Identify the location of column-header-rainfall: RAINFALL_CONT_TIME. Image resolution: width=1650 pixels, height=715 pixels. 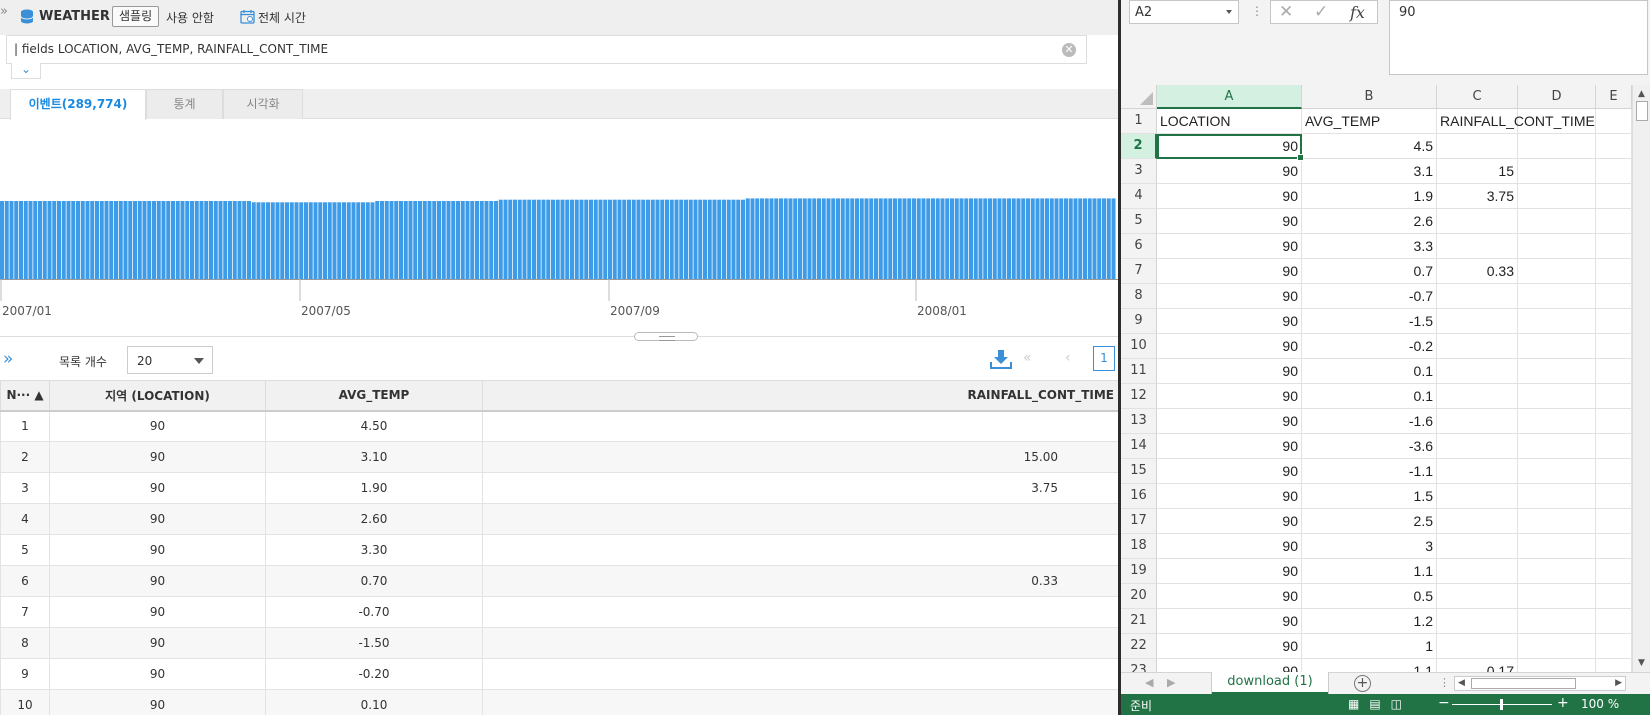
(800, 396).